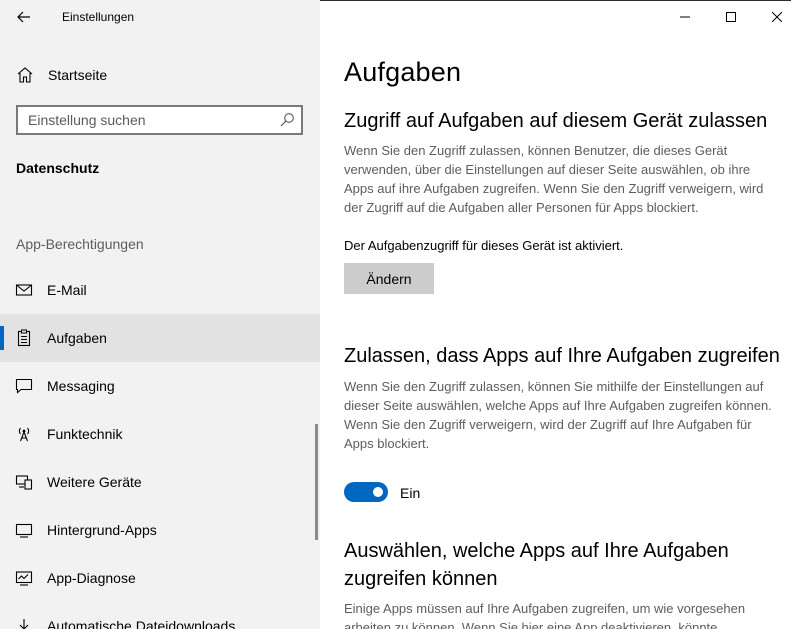 This screenshot has width=791, height=629. Describe the element at coordinates (24, 482) in the screenshot. I see `devices-icon` at that location.